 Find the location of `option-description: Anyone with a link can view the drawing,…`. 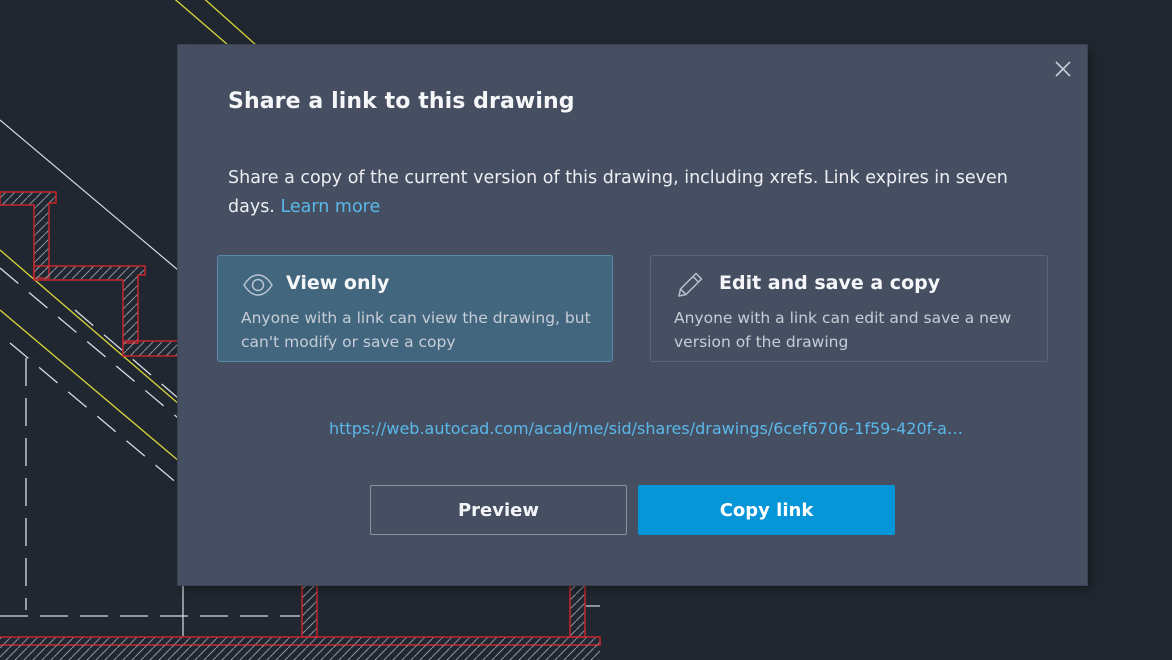

option-description: Anyone with a link can view the drawing,… is located at coordinates (416, 330).